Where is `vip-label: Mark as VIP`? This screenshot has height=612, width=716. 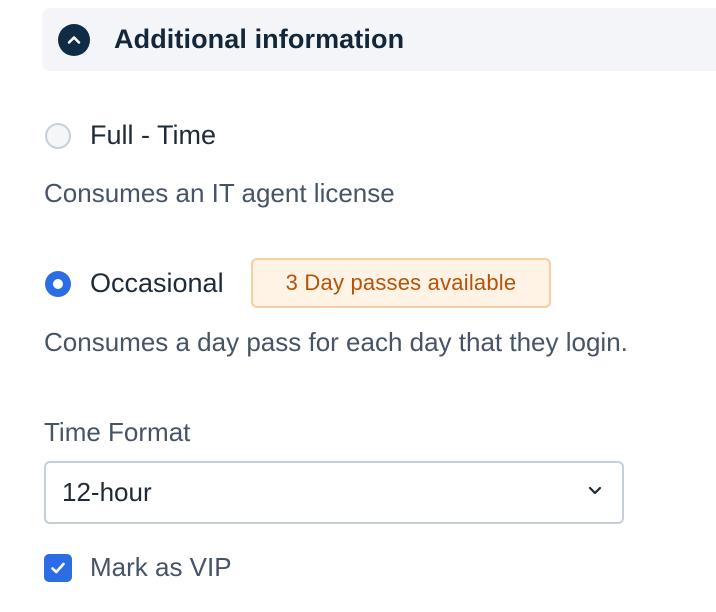
vip-label: Mark as VIP is located at coordinates (161, 567).